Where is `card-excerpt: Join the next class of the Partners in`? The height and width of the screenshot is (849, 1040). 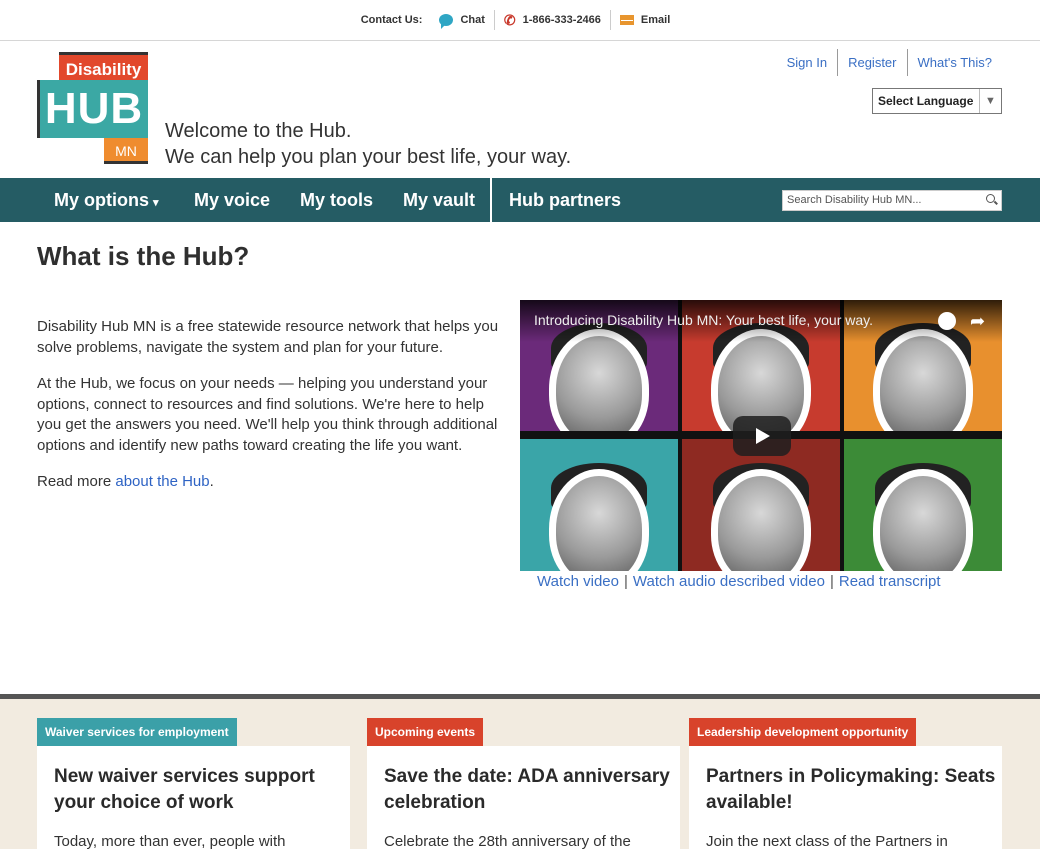
card-excerpt: Join the next class of the Partners in is located at coordinates (827, 841).